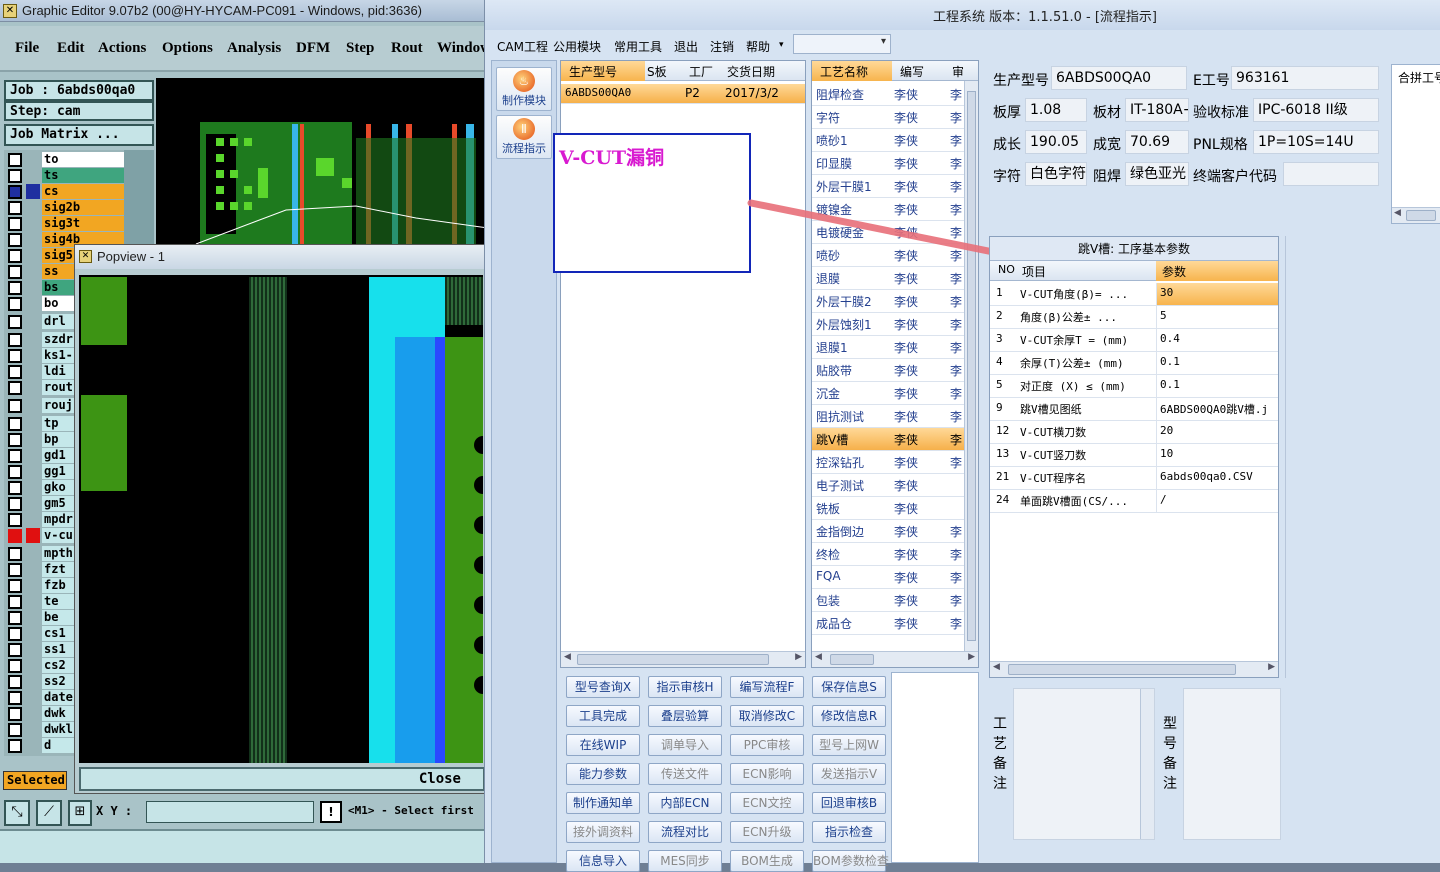  Describe the element at coordinates (685, 774) in the screenshot. I see `action-button: 传送文件` at that location.